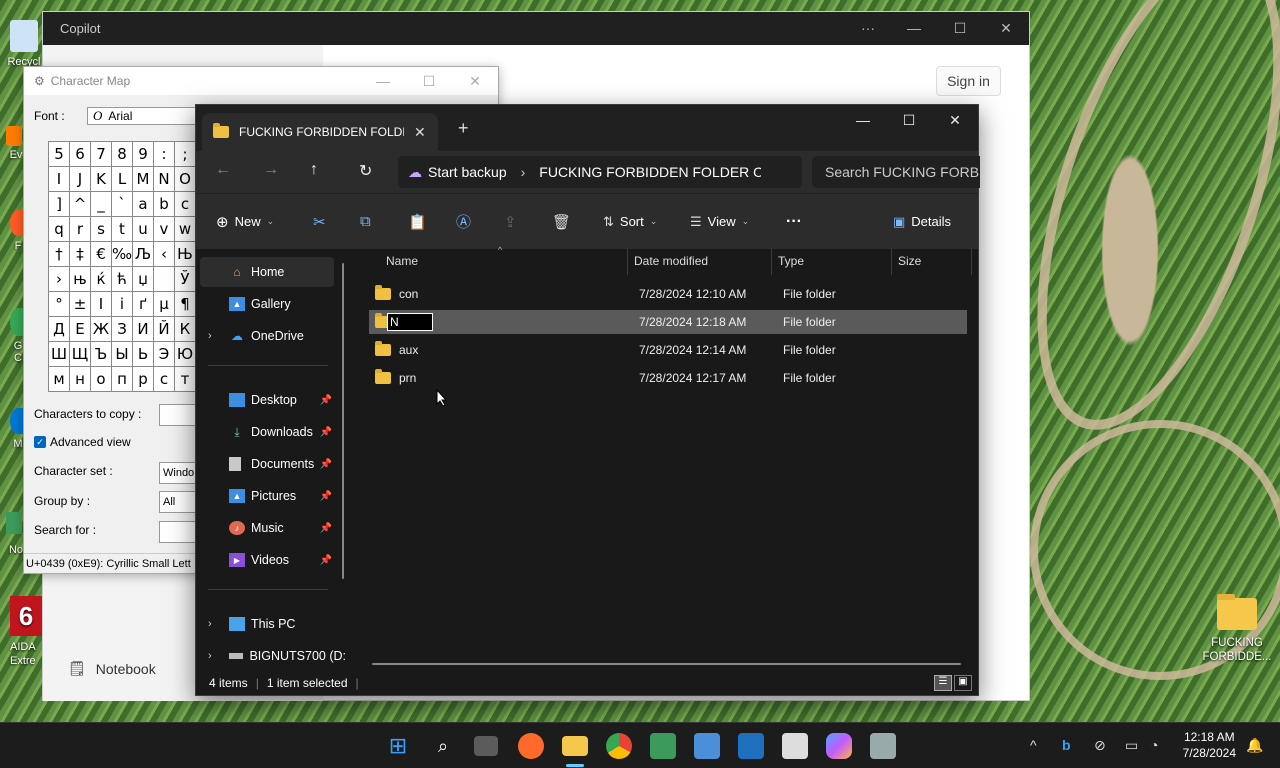 The width and height of the screenshot is (1280, 768). Describe the element at coordinates (223, 170) in the screenshot. I see `back-arrow-icon: ←` at that location.